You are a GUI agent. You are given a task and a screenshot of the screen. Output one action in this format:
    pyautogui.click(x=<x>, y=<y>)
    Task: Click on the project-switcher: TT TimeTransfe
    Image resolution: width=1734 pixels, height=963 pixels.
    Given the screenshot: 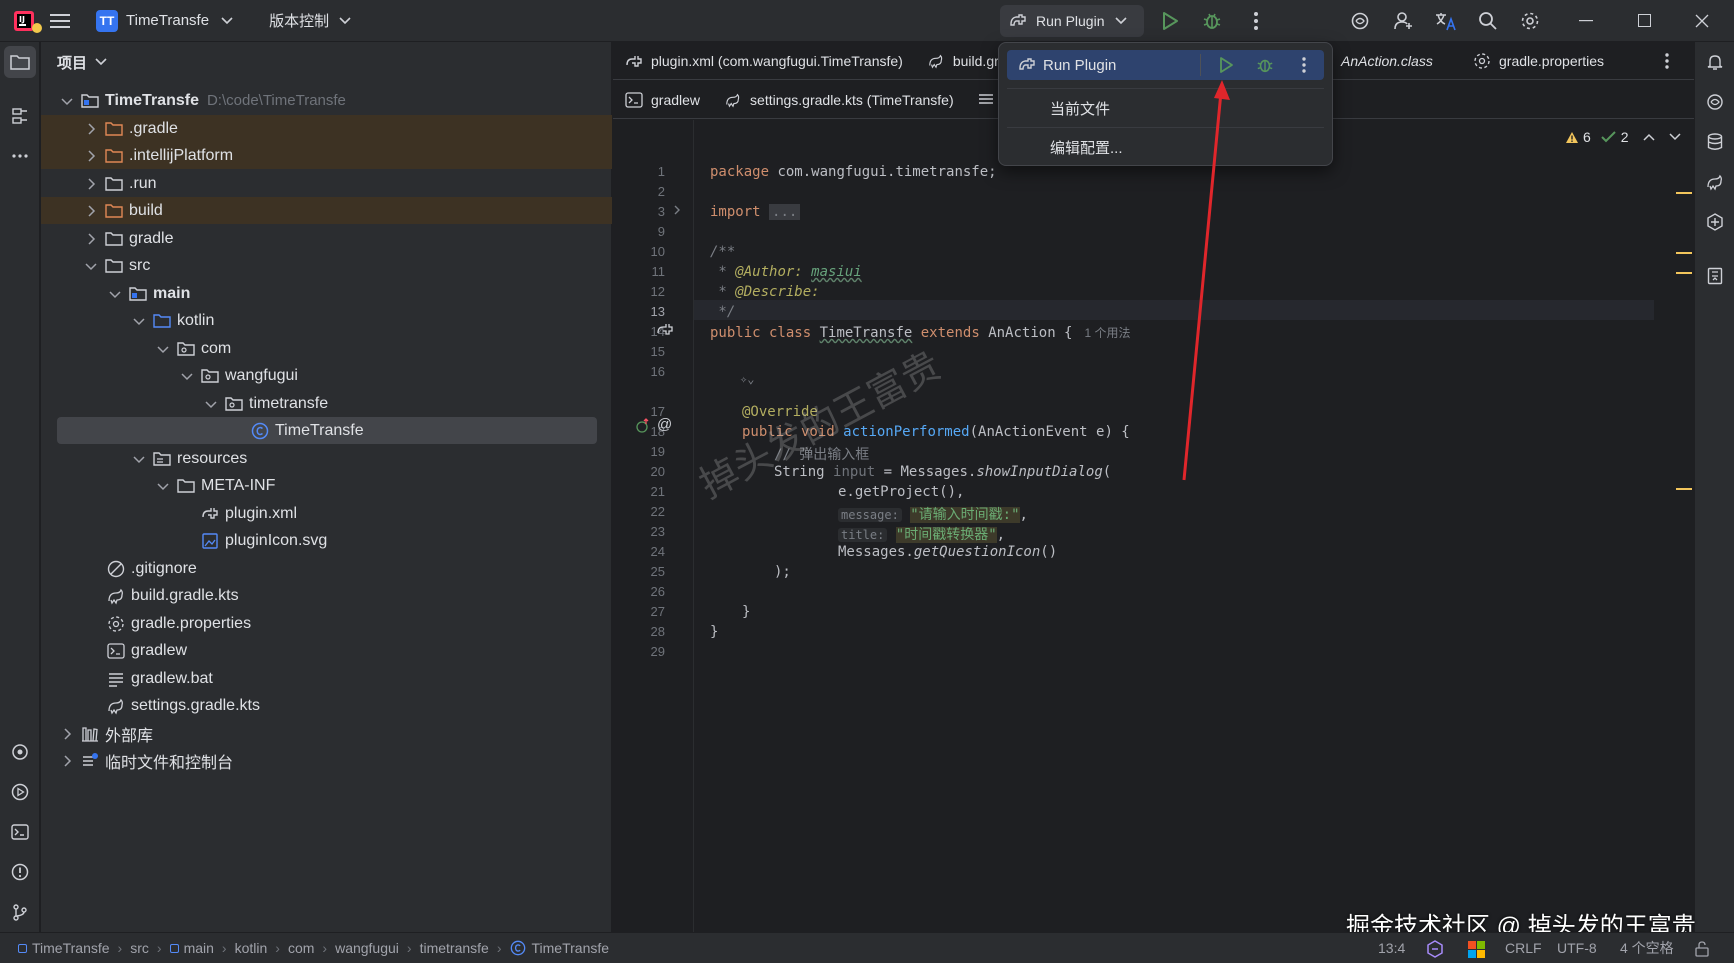 What is the action you would take?
    pyautogui.click(x=164, y=21)
    